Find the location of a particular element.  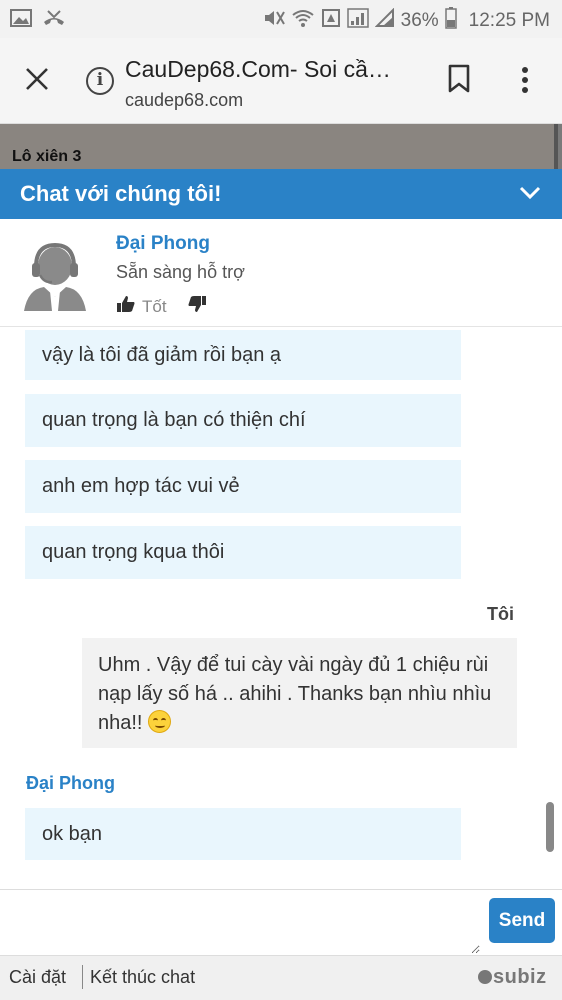

agent-message: anh em hợp tác vui vẻ is located at coordinates (243, 486).